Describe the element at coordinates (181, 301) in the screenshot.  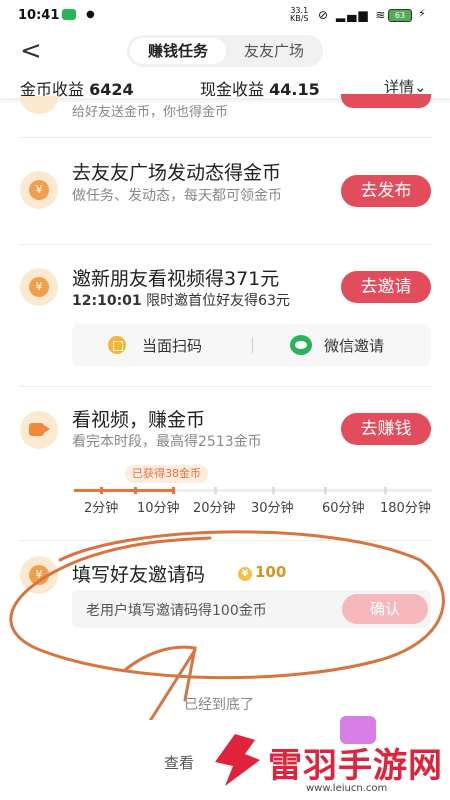
I see `task-desc: 12:10:01 限时邀首位好友得63元` at that location.